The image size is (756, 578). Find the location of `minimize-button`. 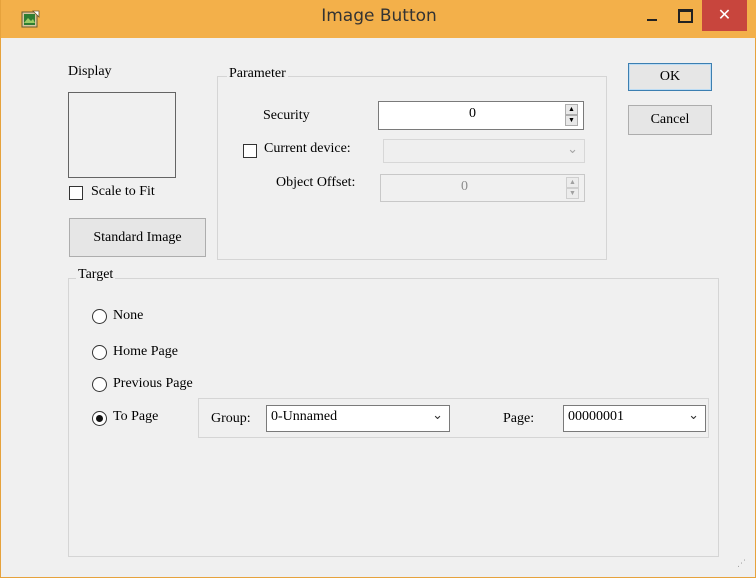

minimize-button is located at coordinates (653, 16).